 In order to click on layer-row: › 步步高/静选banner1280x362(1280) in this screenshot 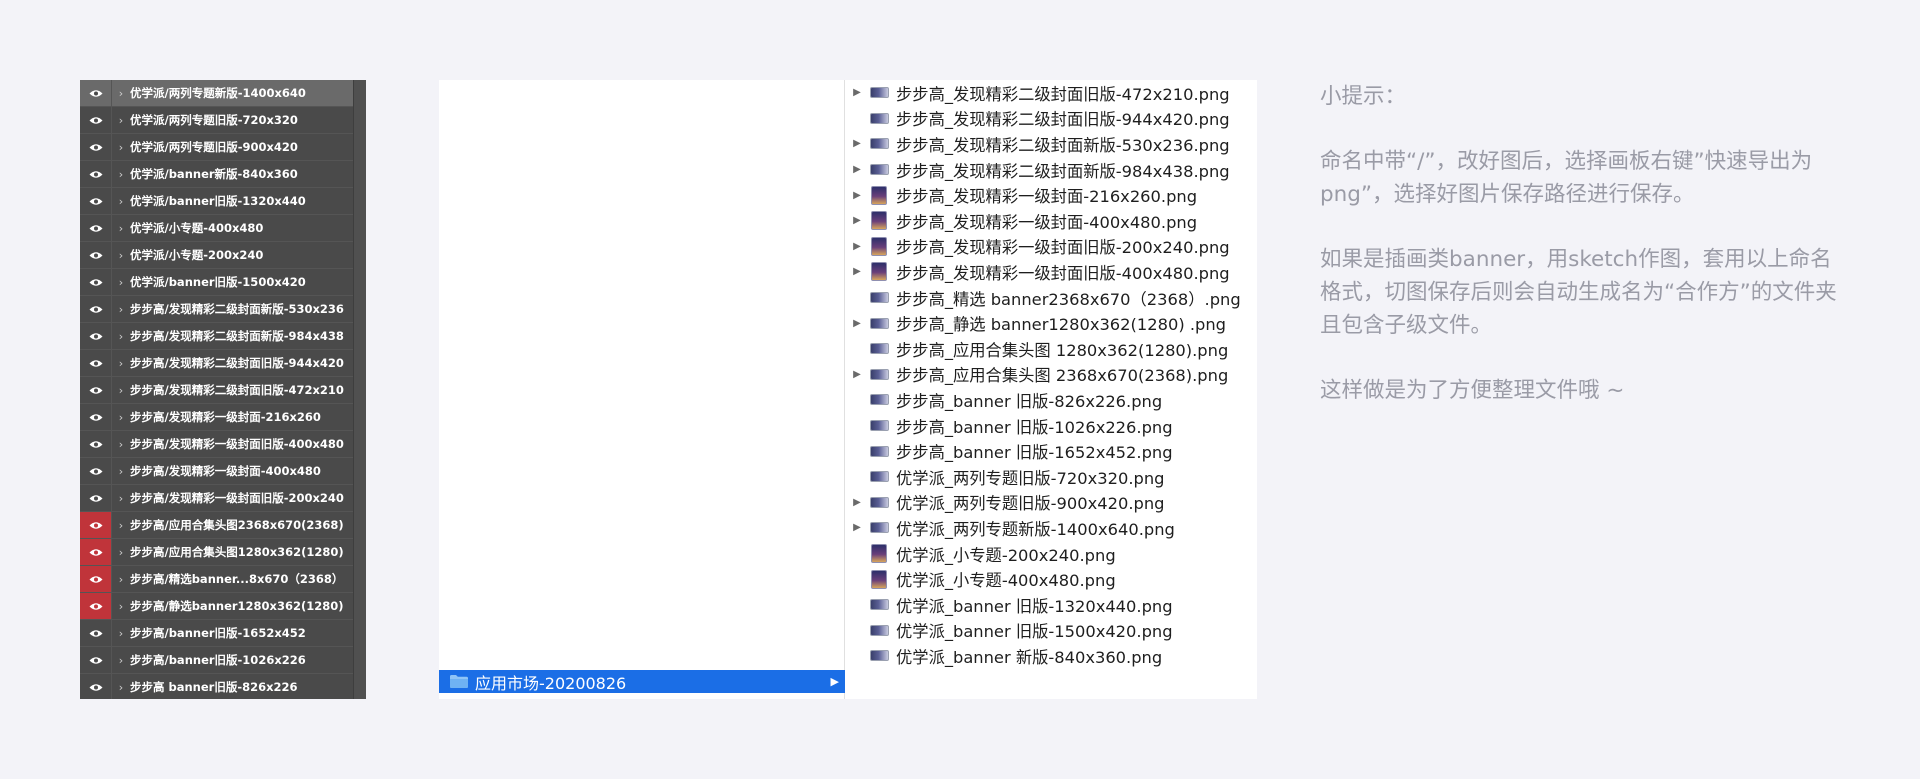, I will do `click(223, 606)`.